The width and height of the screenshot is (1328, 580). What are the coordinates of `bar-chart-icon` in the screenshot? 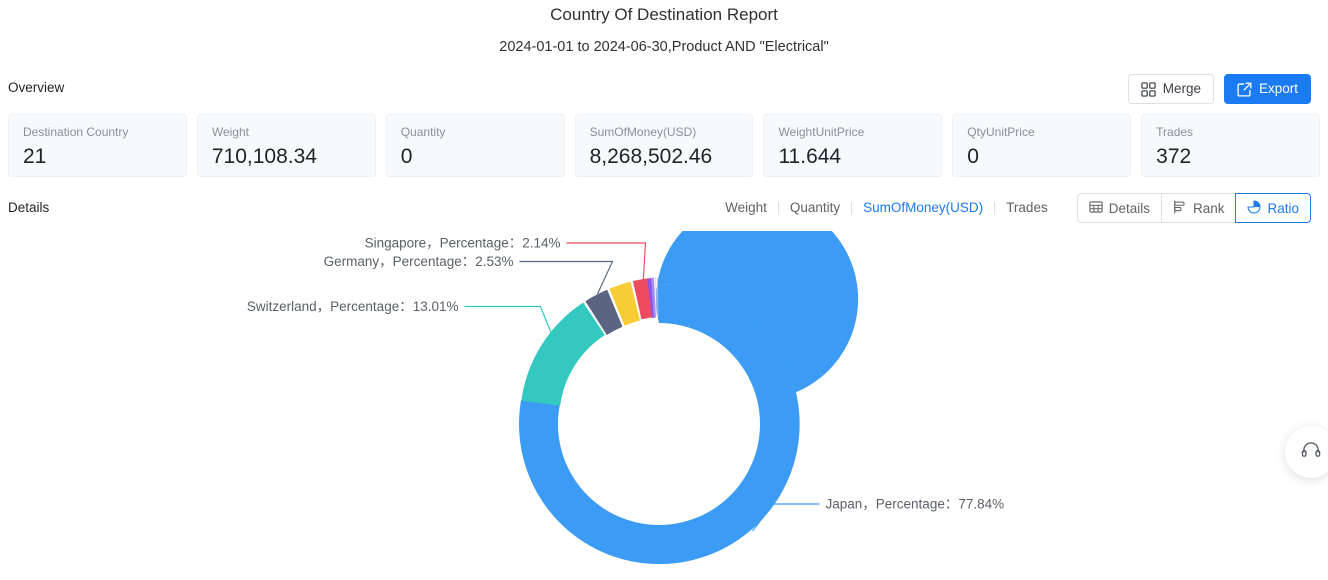 It's located at (1180, 208).